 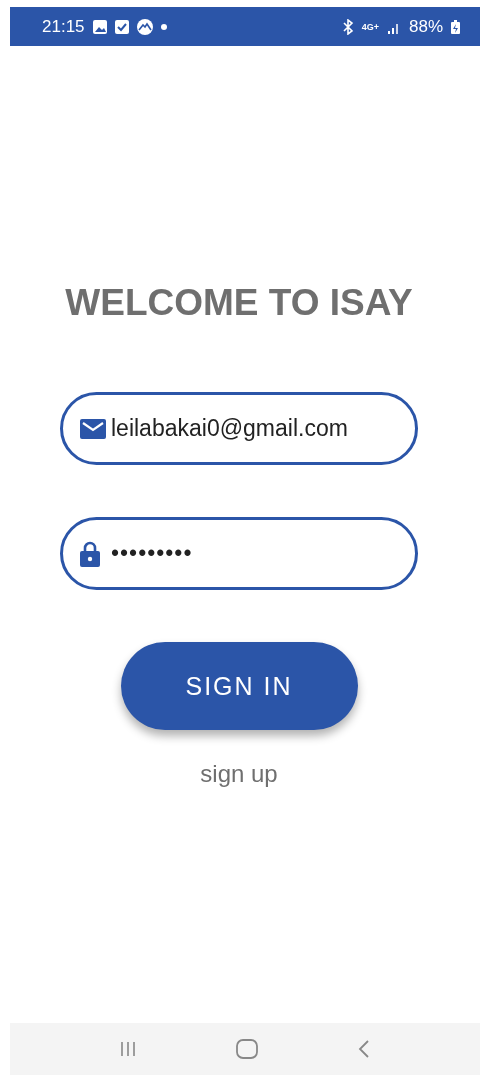 I want to click on network-label: 4G+, so click(x=370, y=26).